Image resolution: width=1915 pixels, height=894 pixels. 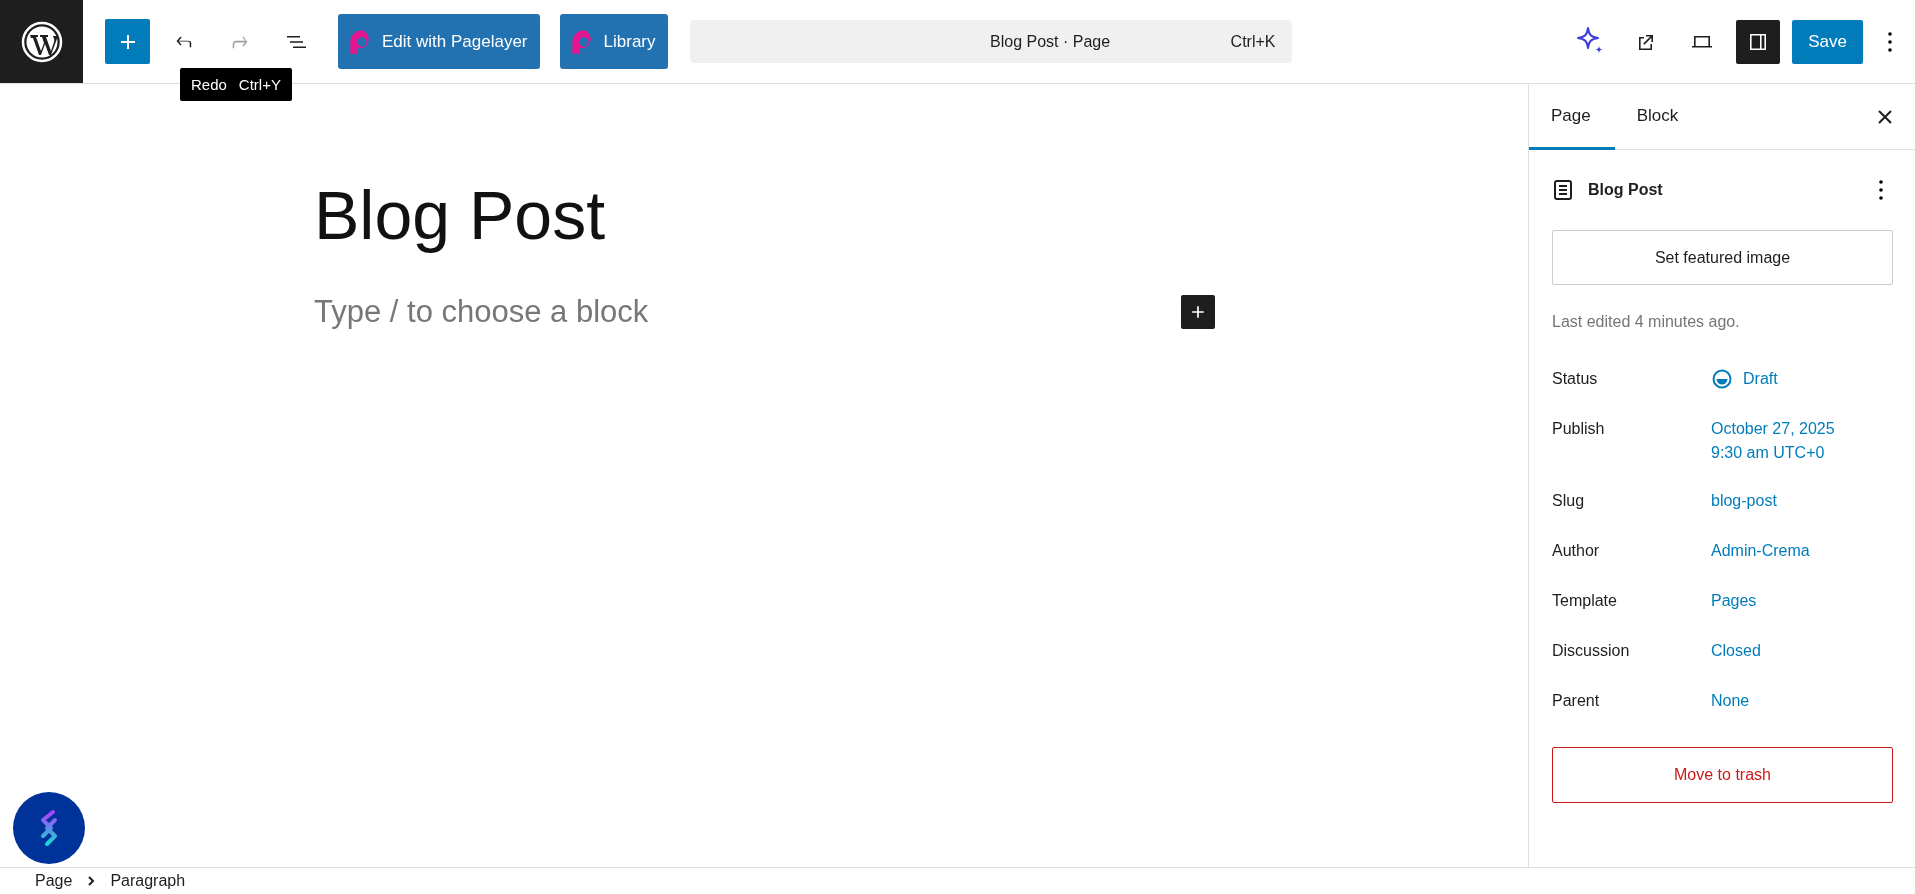 I want to click on breadcrumb-item: Paragraph, so click(x=148, y=881).